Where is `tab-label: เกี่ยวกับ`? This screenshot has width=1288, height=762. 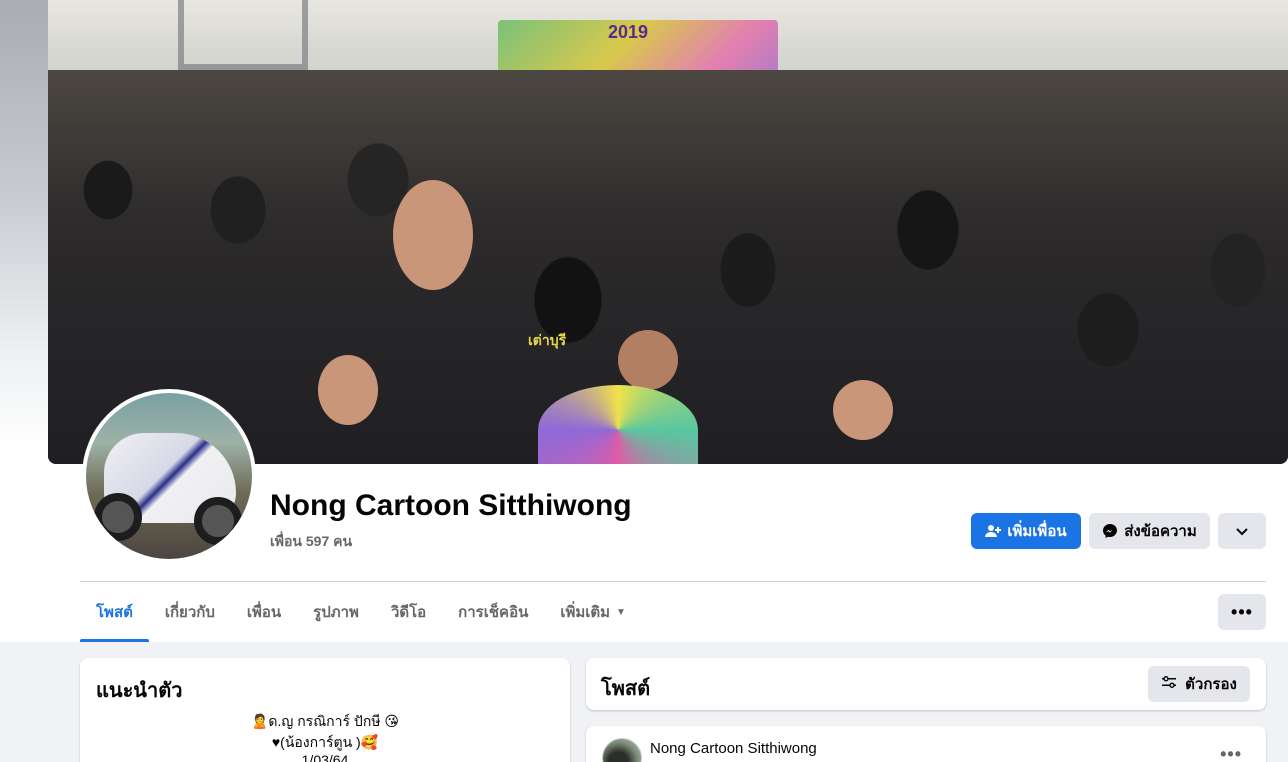 tab-label: เกี่ยวกับ is located at coordinates (189, 612).